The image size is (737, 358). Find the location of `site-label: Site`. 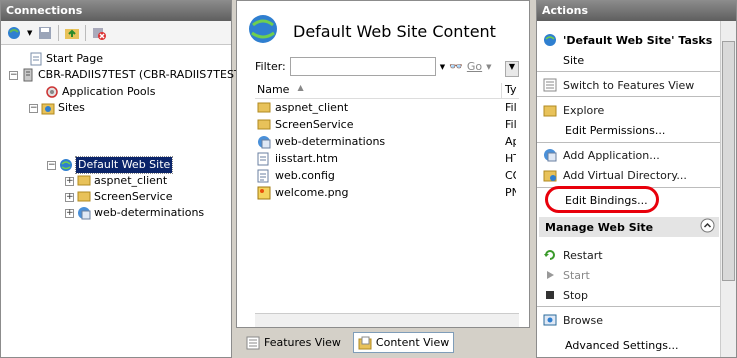

site-label: Site is located at coordinates (574, 60).